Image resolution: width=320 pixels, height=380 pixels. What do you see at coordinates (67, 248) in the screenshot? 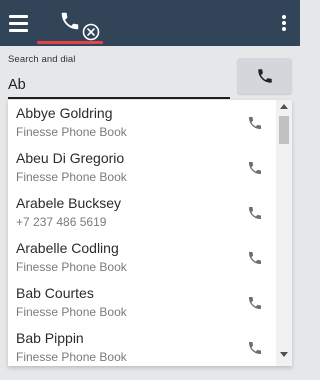
I see `contact-name: Arabelle Codling` at bounding box center [67, 248].